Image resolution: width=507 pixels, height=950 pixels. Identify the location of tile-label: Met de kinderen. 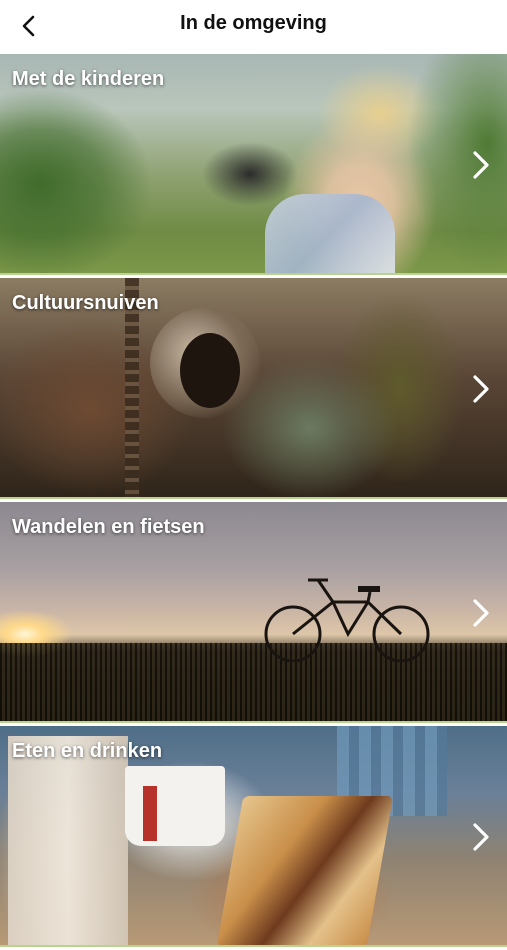
(88, 79).